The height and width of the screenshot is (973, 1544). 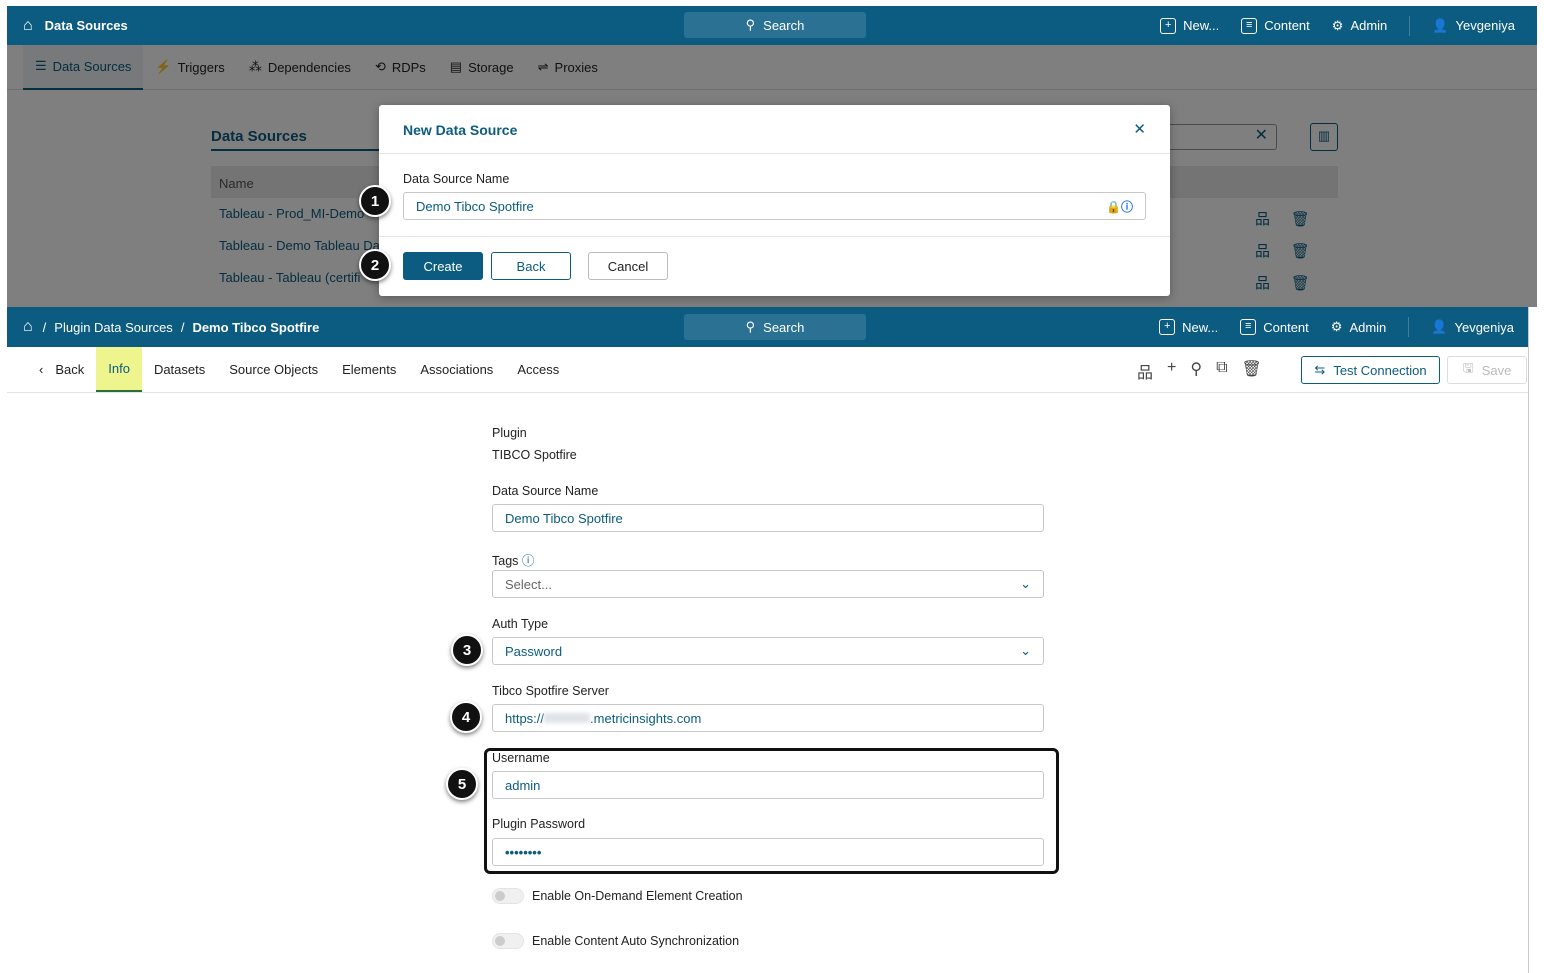 What do you see at coordinates (509, 433) in the screenshot?
I see `plugin-label: Plugin` at bounding box center [509, 433].